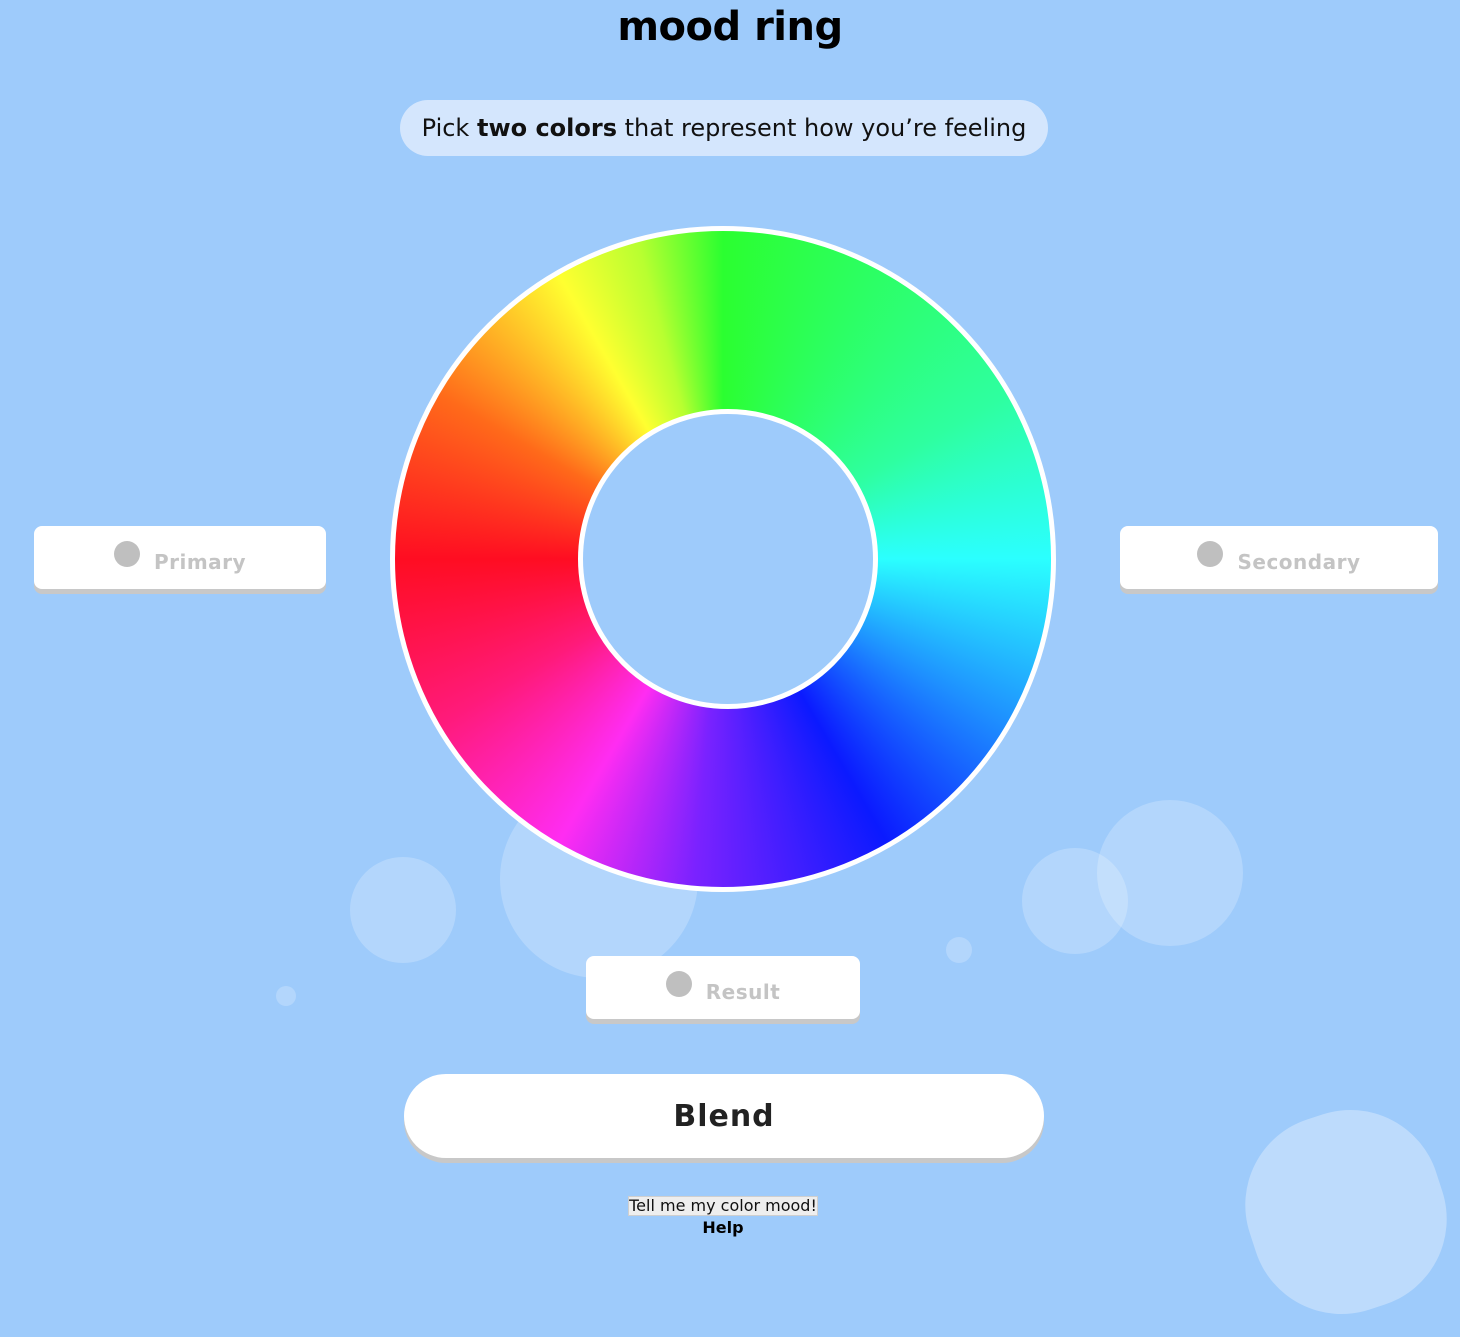  Describe the element at coordinates (678, 983) in the screenshot. I see `result-color-dot` at that location.